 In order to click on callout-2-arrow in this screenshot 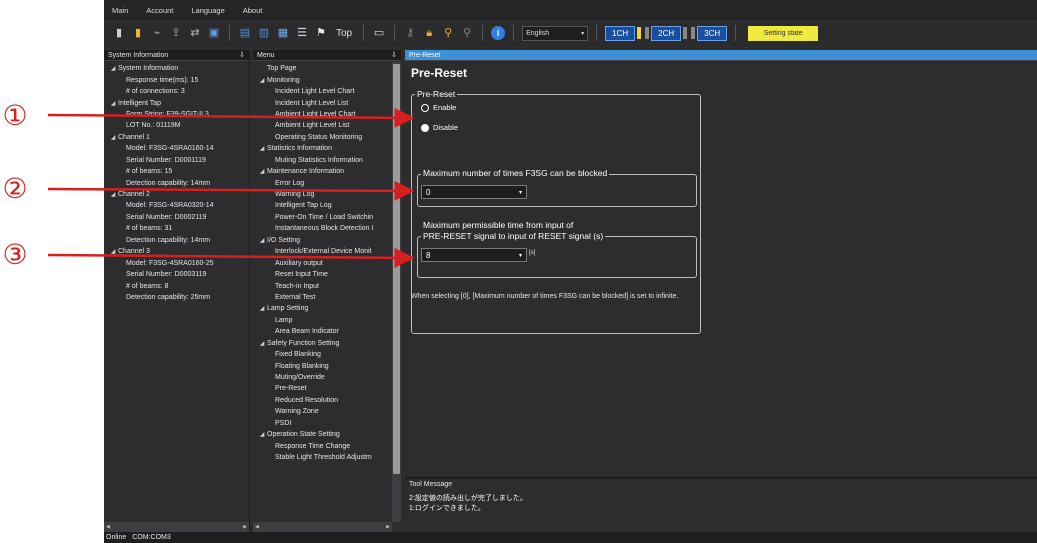, I will do `click(231, 190)`.